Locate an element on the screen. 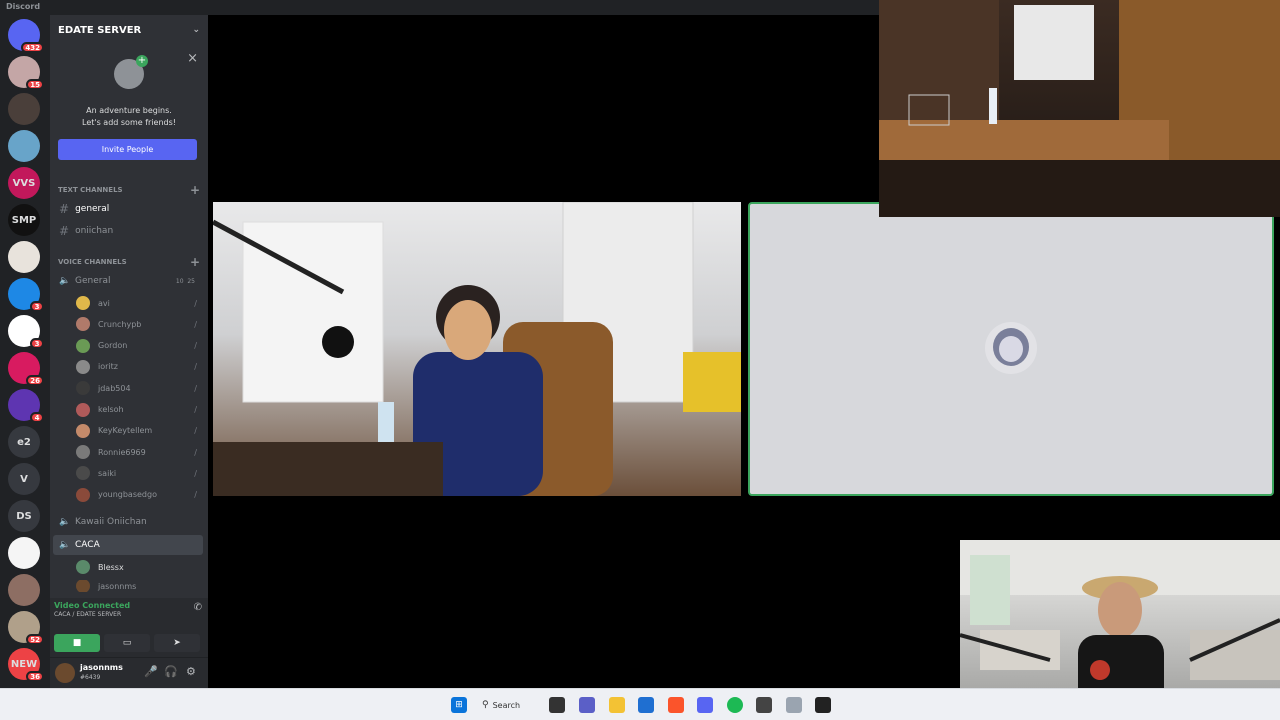 Image resolution: width=1280 pixels, height=720 pixels. server-icon: 26 is located at coordinates (26, 369).